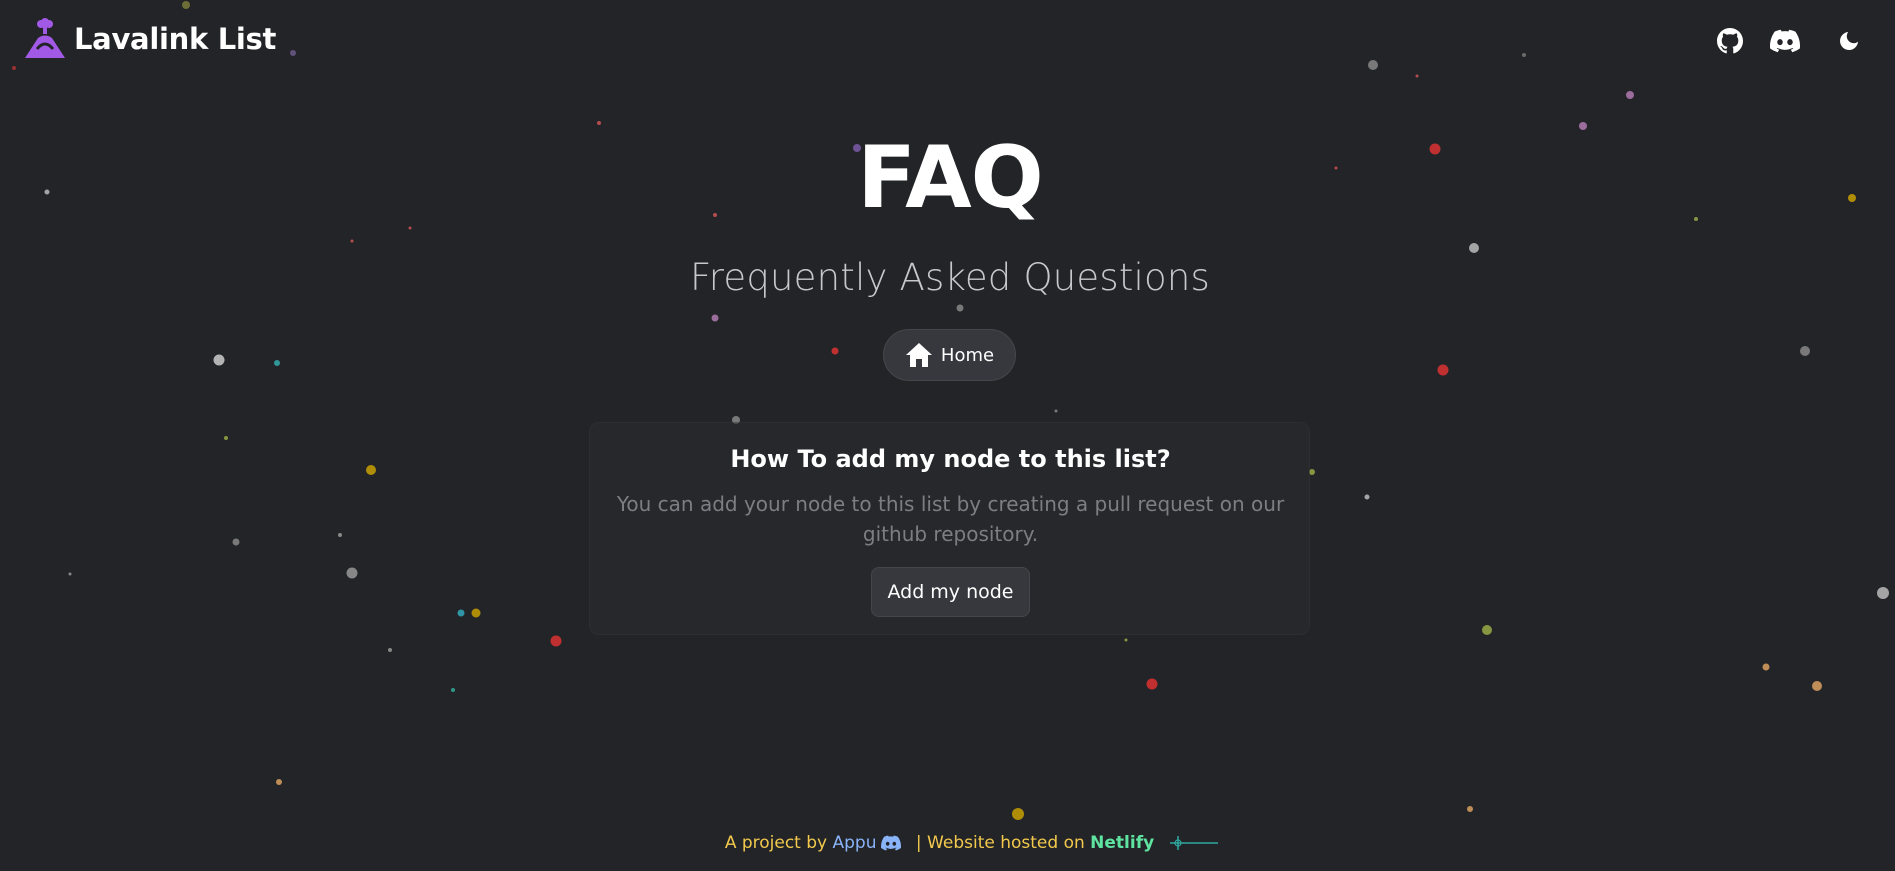 The width and height of the screenshot is (1895, 871). What do you see at coordinates (175, 39) in the screenshot?
I see `brand-name: Lavalink List` at bounding box center [175, 39].